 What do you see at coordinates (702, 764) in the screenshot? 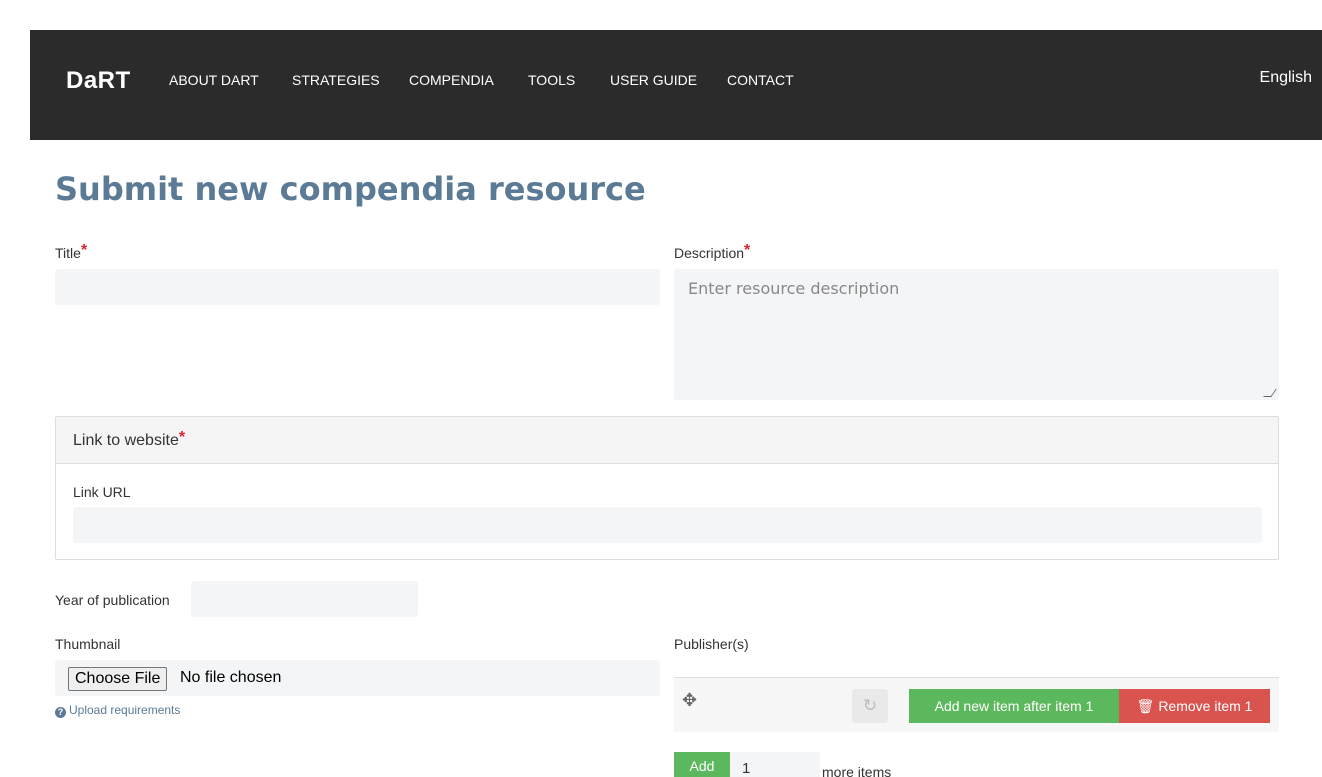
I see `add-items-button: Add` at bounding box center [702, 764].